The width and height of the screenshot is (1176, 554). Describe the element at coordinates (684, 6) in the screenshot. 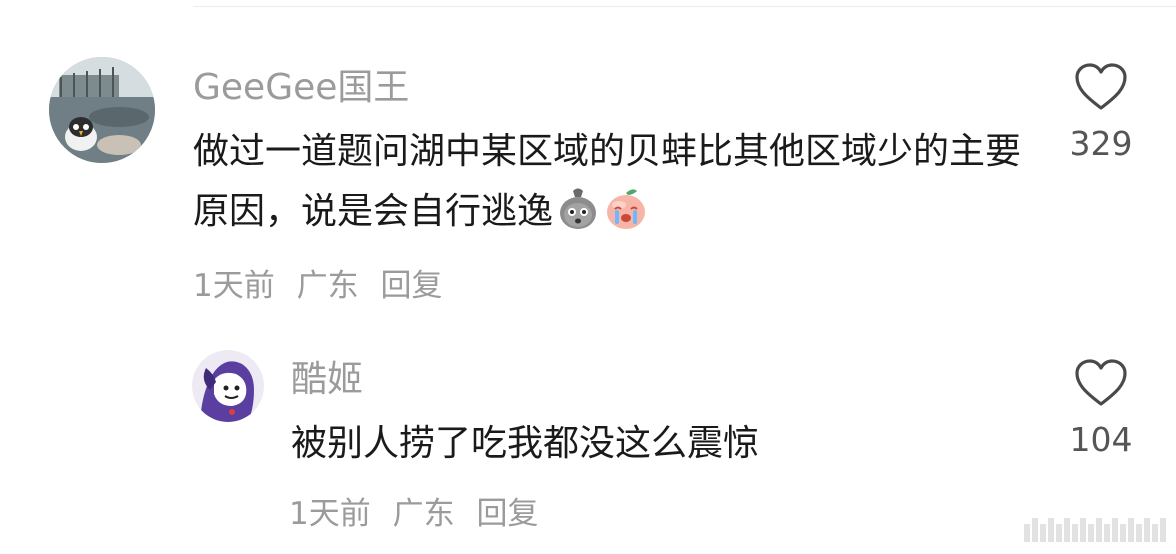

I see `top-divider` at that location.